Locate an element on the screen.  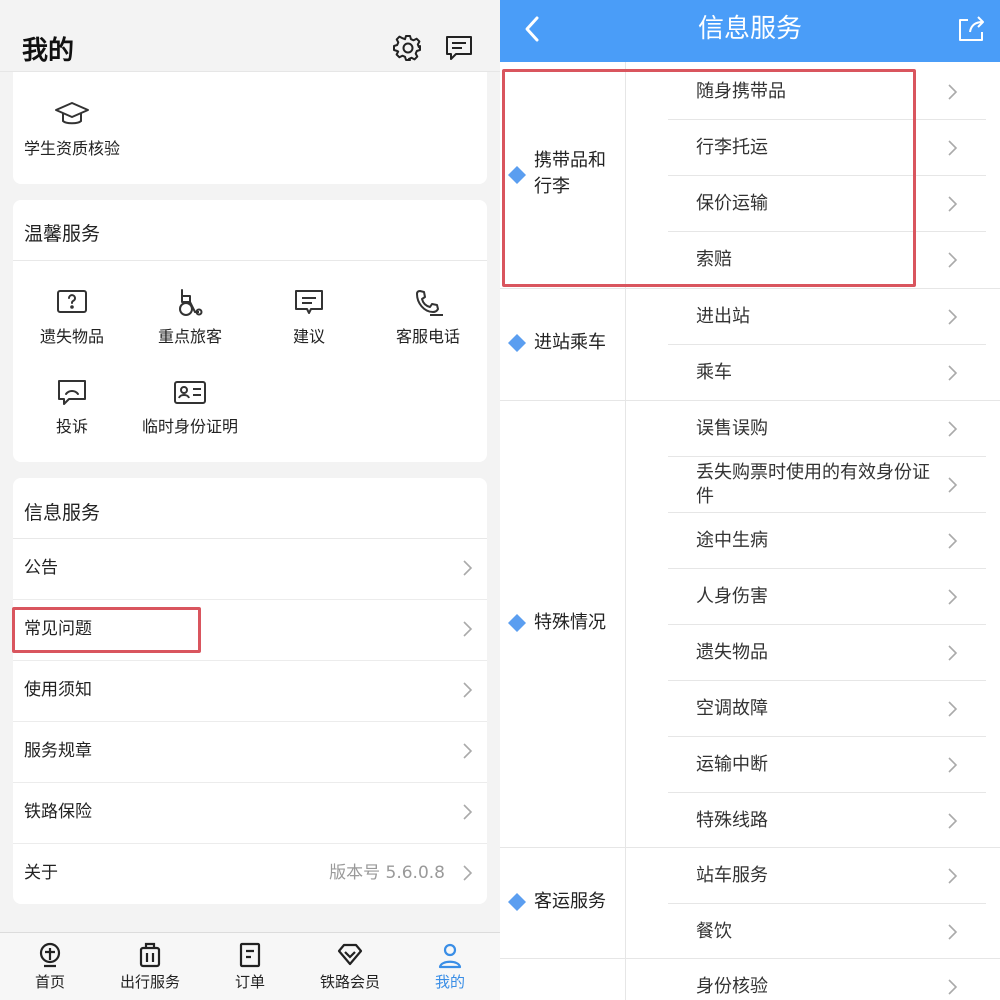
lost-items-item: 遗失物品 is located at coordinates (72, 318).